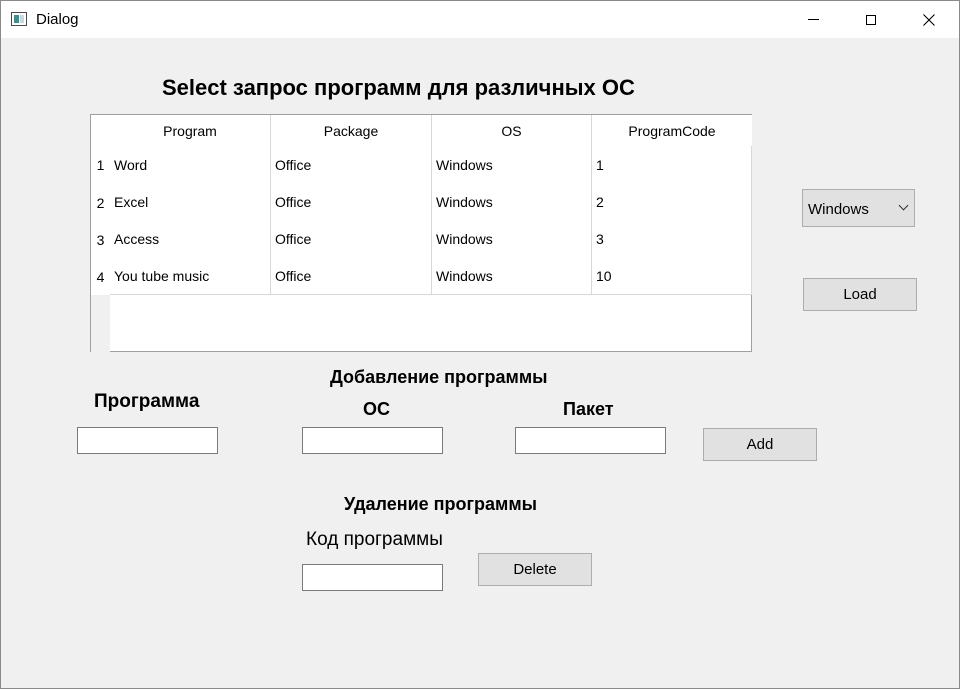  What do you see at coordinates (838, 209) in the screenshot?
I see `os-select-value: Windows` at bounding box center [838, 209].